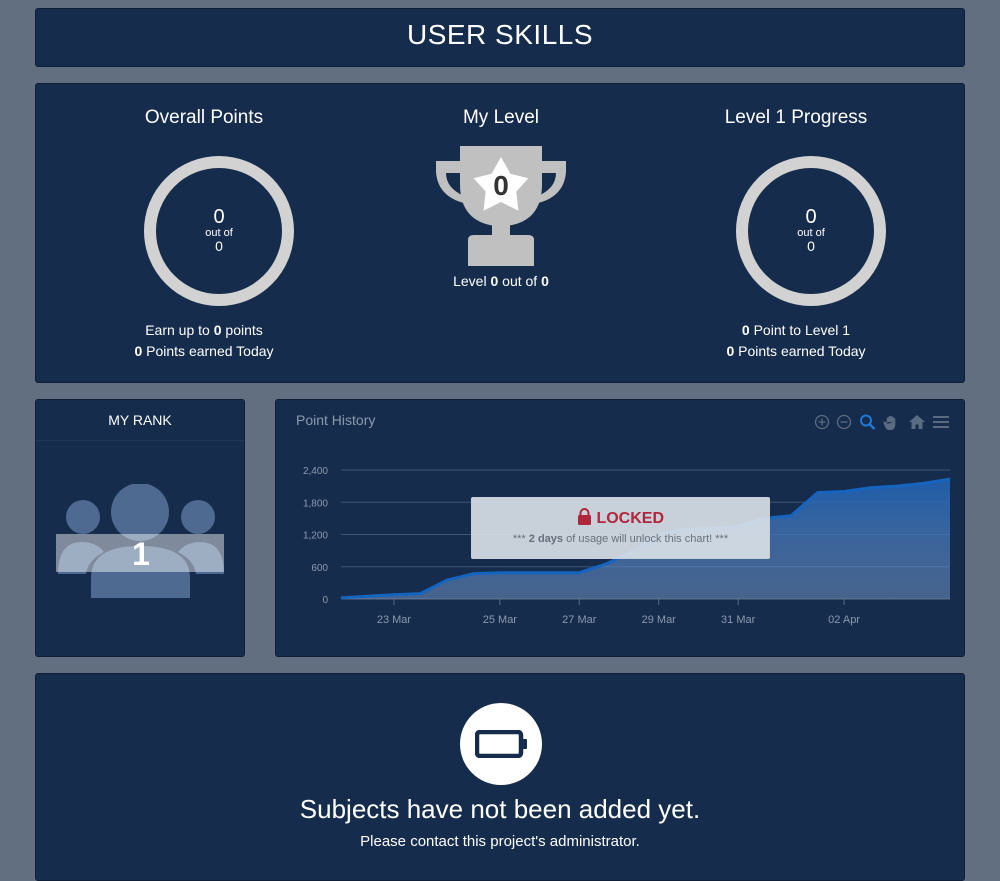  I want to click on x-tick-label: 27 Mar, so click(579, 620).